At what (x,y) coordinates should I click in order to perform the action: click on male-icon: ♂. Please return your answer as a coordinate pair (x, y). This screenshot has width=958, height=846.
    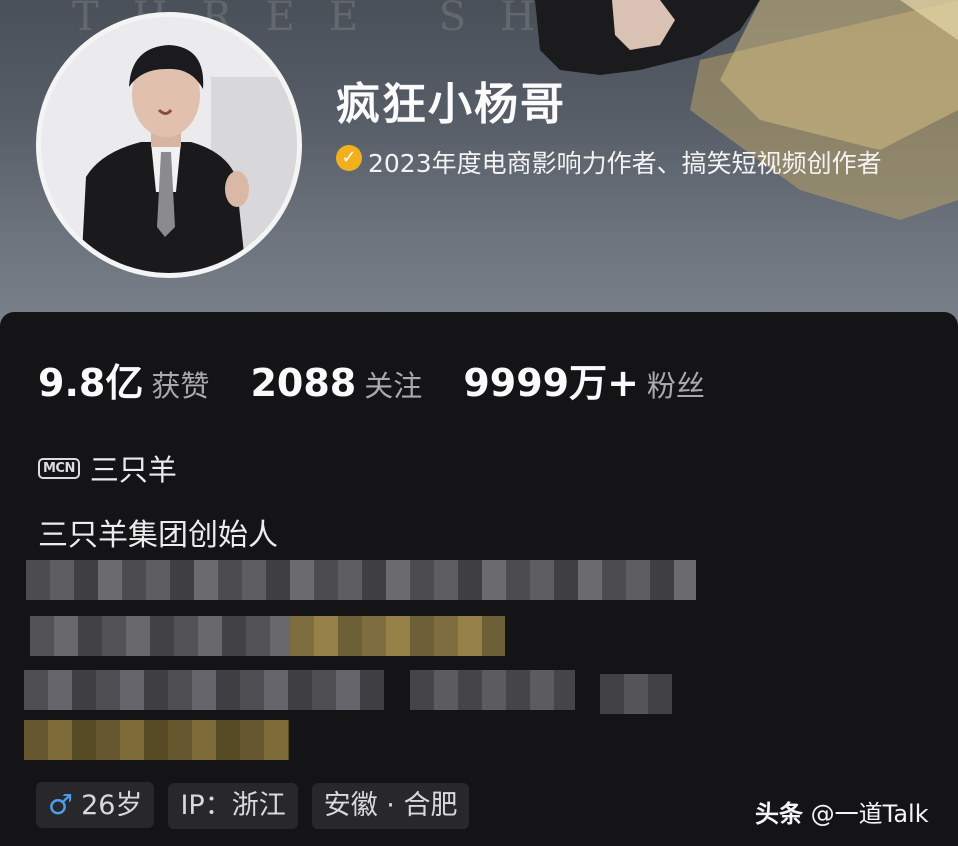
    Looking at the image, I should click on (61, 804).